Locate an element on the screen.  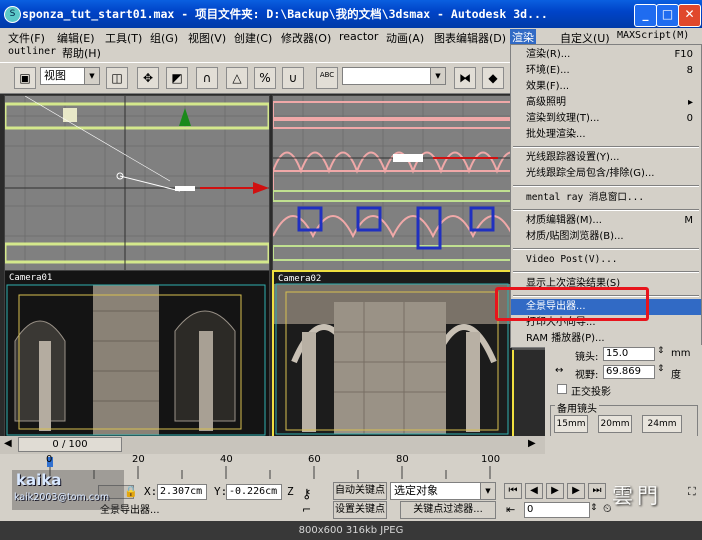
menu-file: 文件(F) is located at coordinates (26, 38).